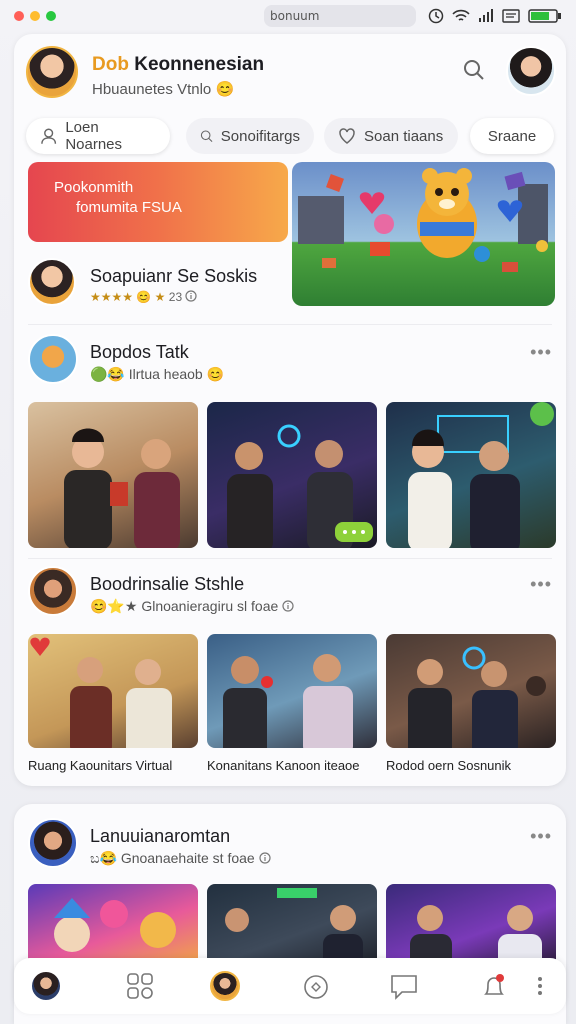 The height and width of the screenshot is (1024, 576). I want to click on close-dot, so click(19, 16).